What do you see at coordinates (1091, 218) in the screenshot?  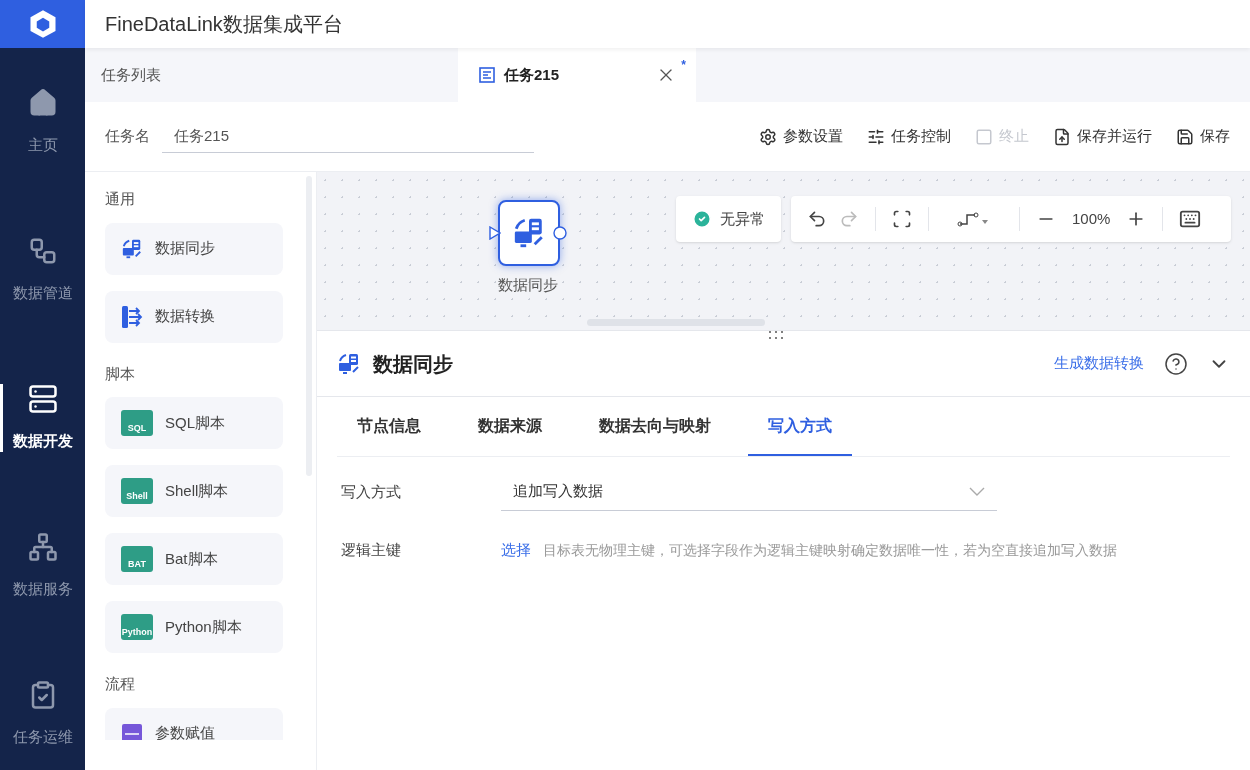 I see `zoom-level: 100%` at bounding box center [1091, 218].